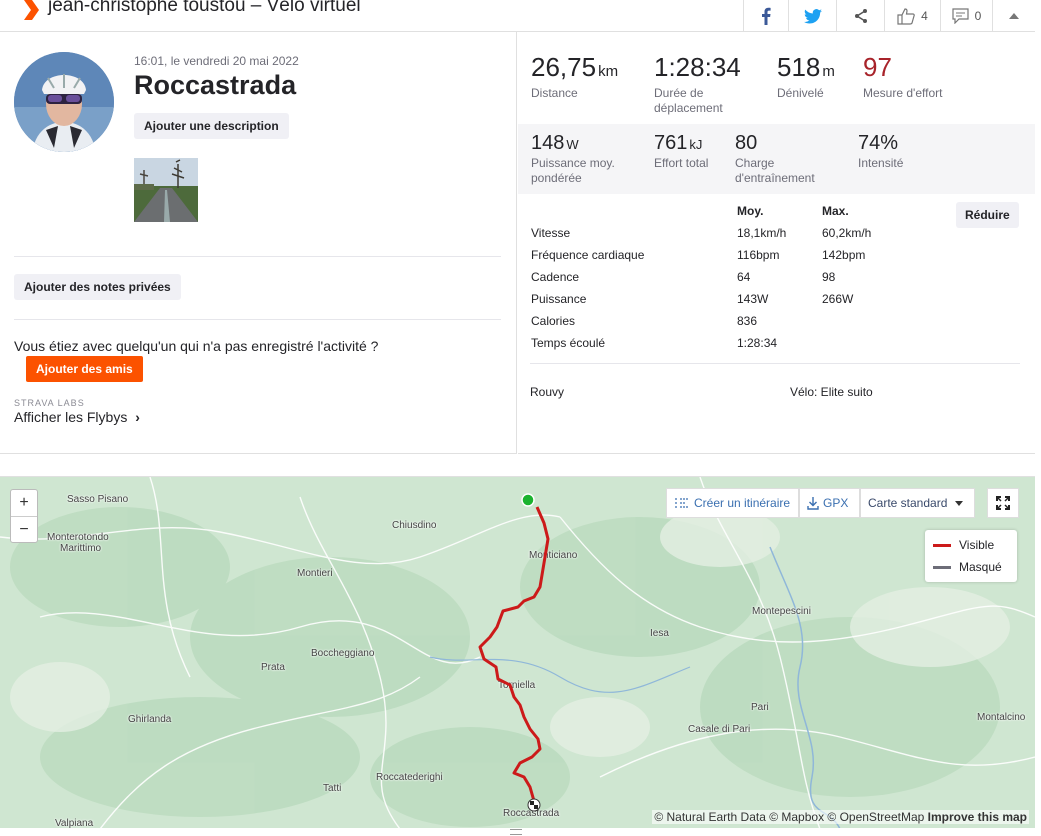 Image resolution: width=1041 pixels, height=836 pixels. I want to click on road-photo, so click(166, 190).